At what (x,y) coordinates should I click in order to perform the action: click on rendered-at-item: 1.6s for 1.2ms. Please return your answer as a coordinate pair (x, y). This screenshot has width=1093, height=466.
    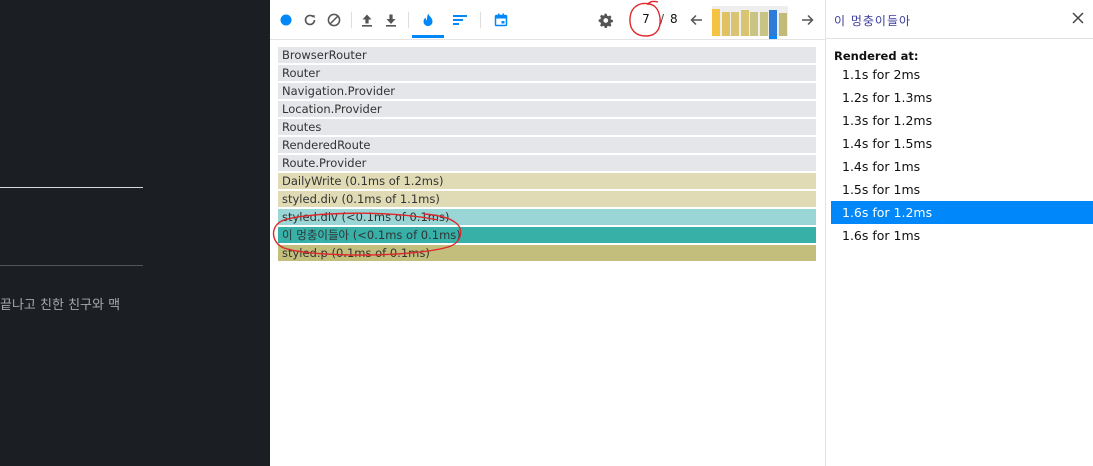
    Looking at the image, I should click on (962, 212).